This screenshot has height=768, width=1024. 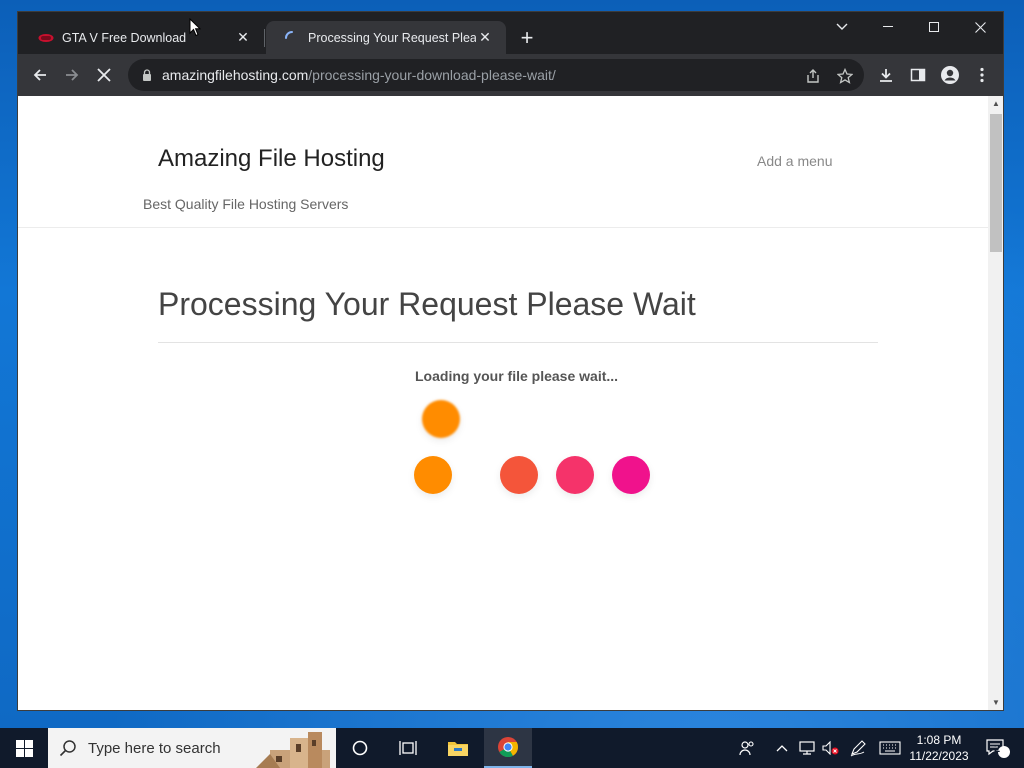 What do you see at coordinates (124, 37) in the screenshot?
I see `tab-title: GTA V Free Download` at bounding box center [124, 37].